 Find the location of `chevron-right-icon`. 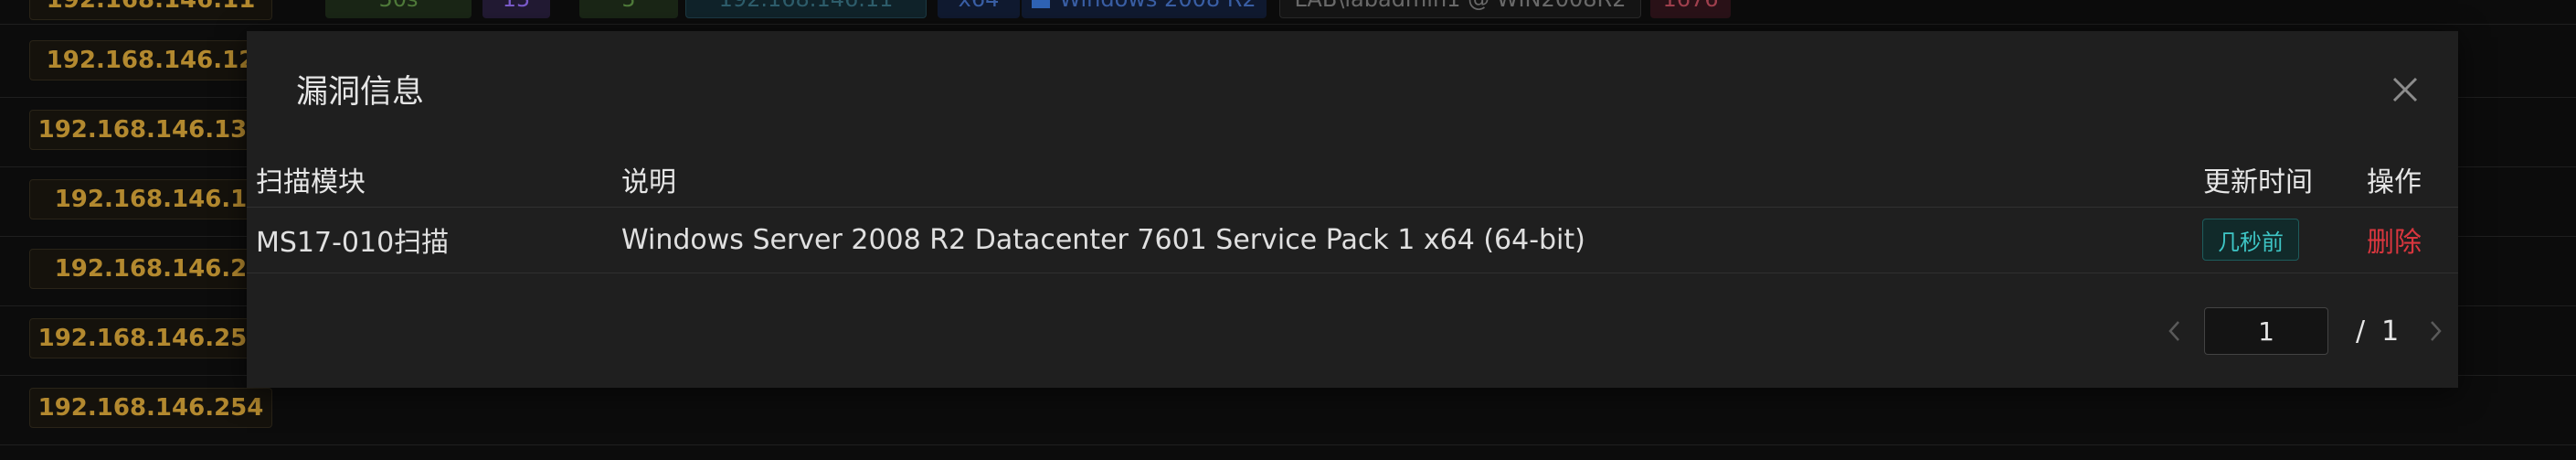

chevron-right-icon is located at coordinates (2436, 331).